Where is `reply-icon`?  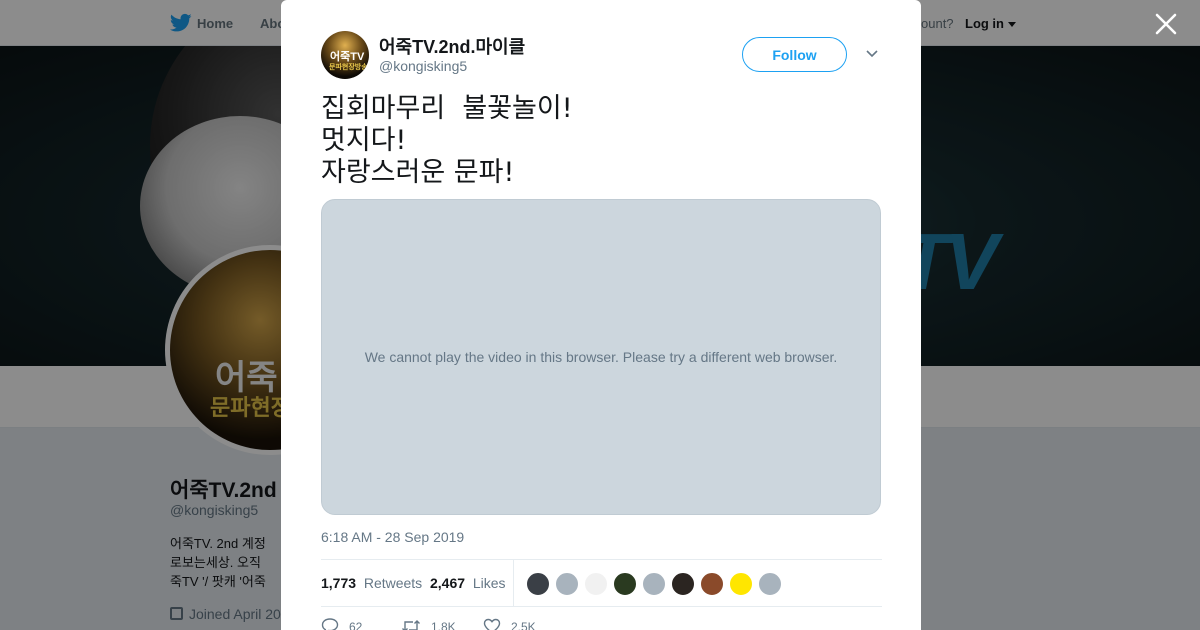 reply-icon is located at coordinates (330, 624).